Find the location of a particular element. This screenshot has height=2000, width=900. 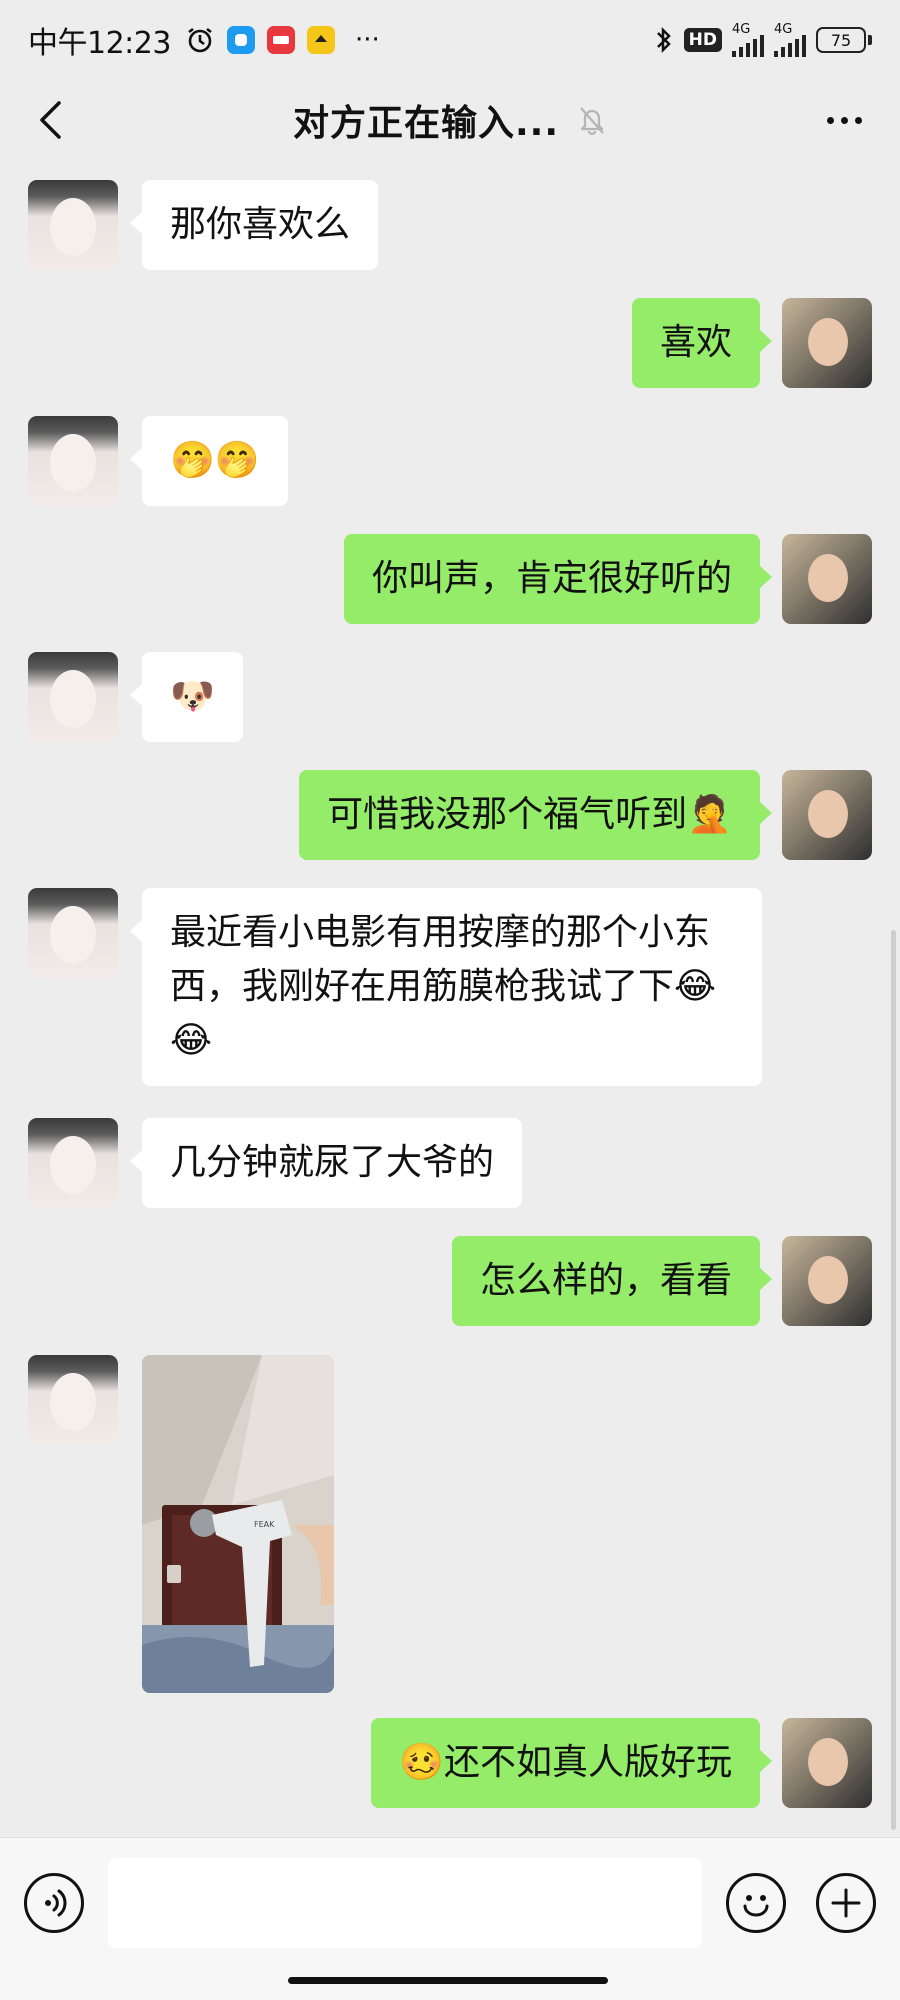

message-bubble: 🥴还不如真人版好玩 is located at coordinates (571, 1763).